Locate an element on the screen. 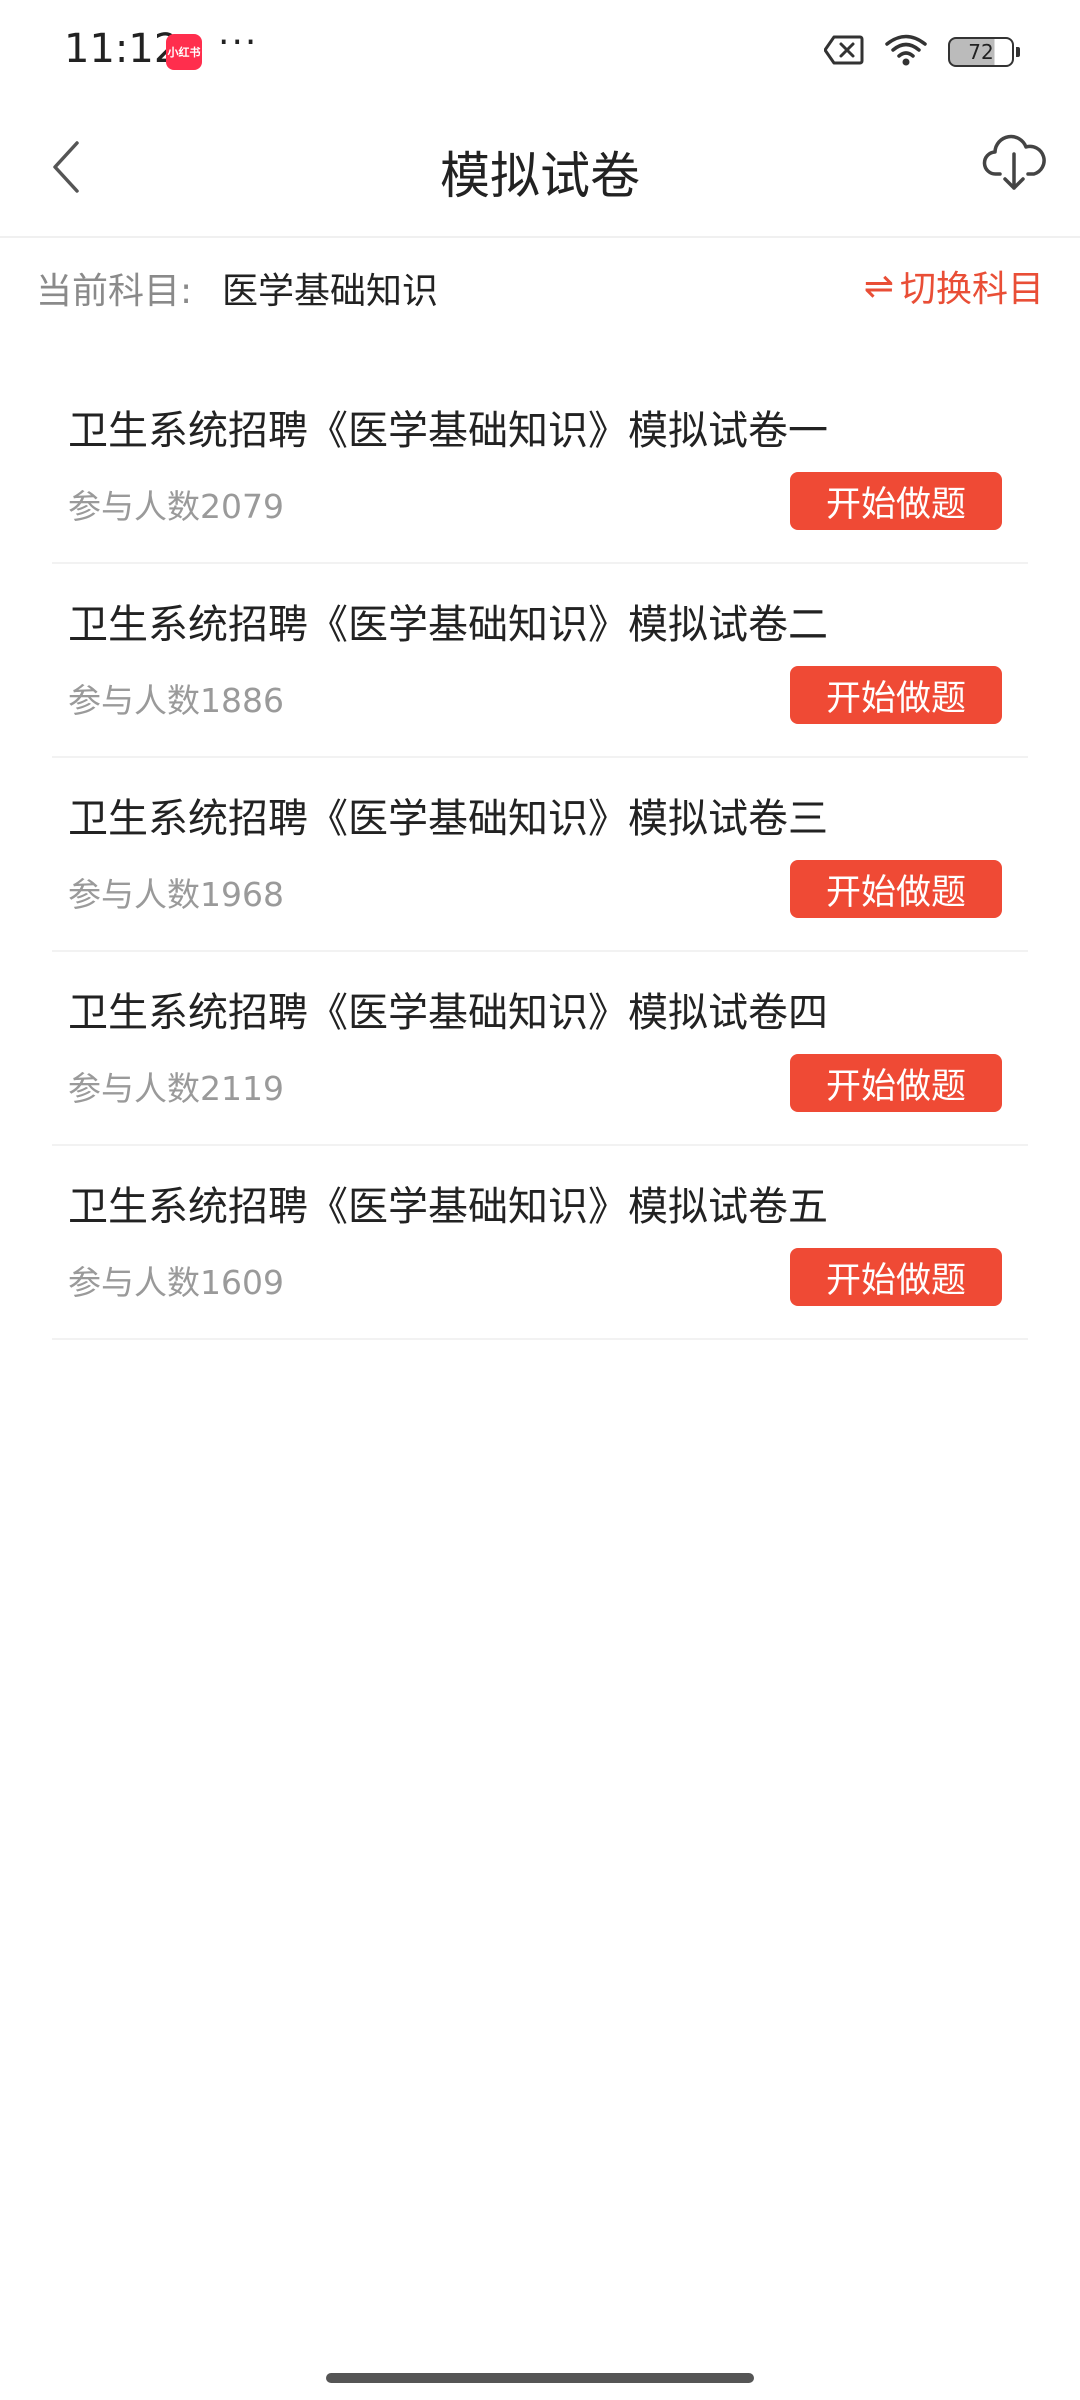 This screenshot has height=2400, width=1080. participant-count: 参与人数1886 is located at coordinates (176, 700).